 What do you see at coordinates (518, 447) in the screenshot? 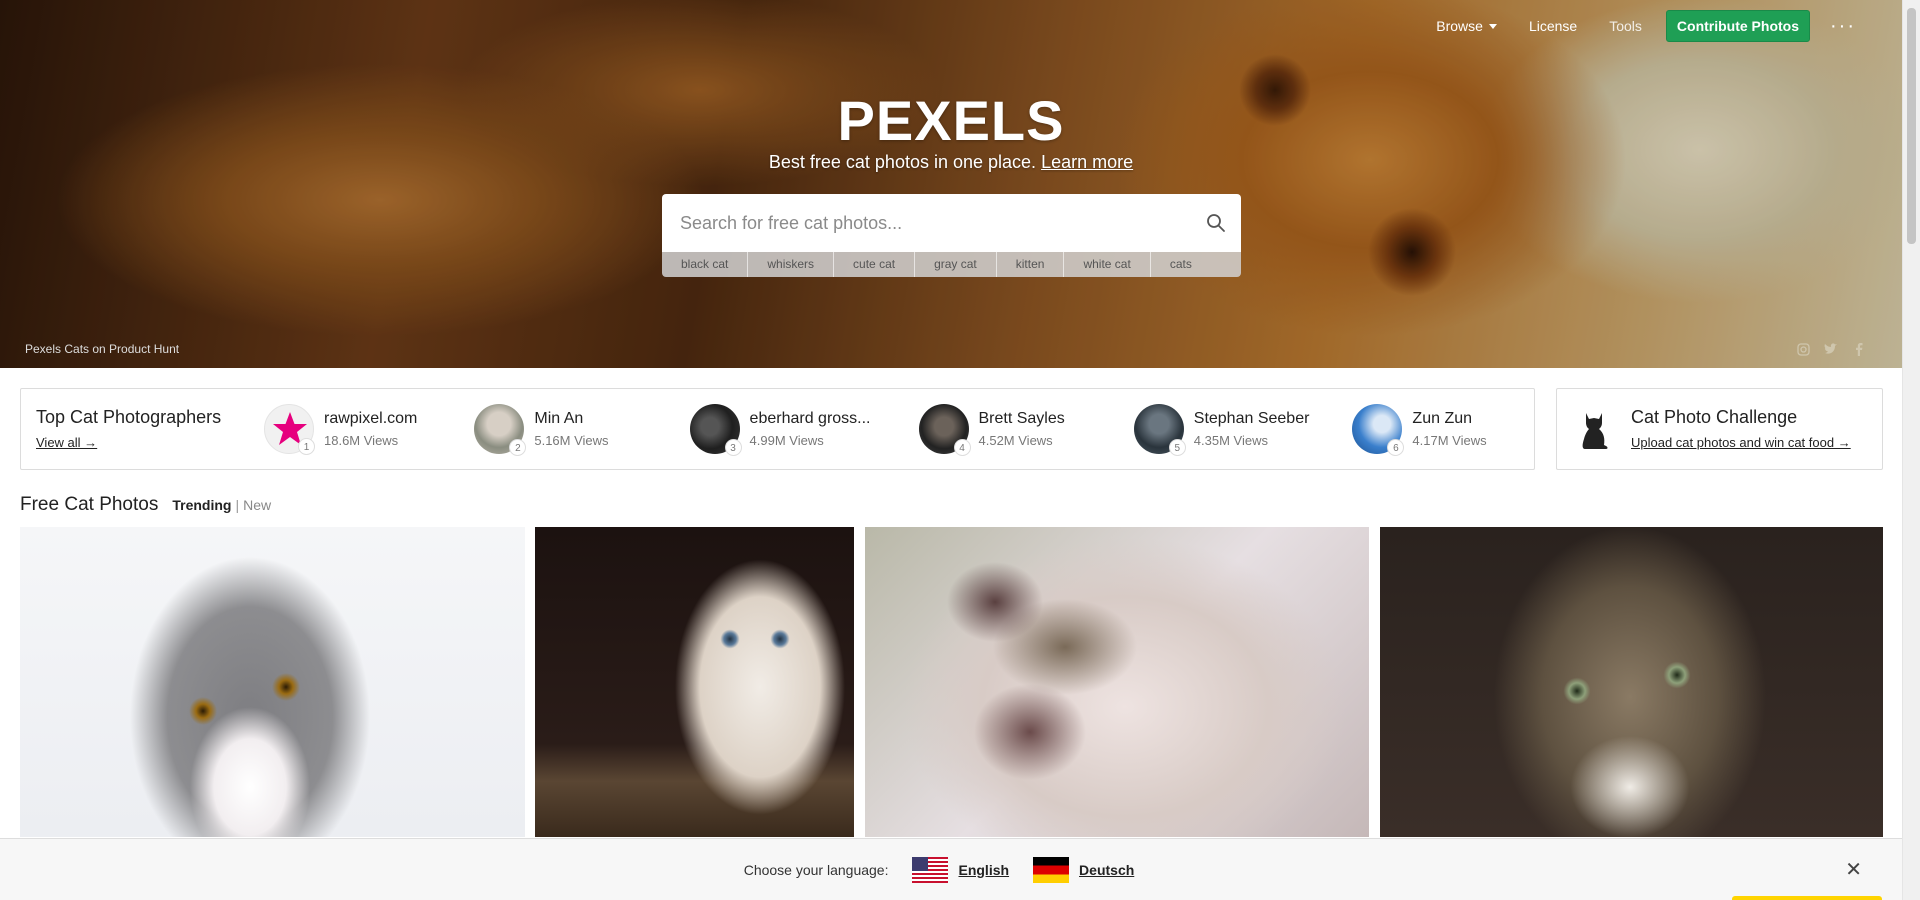
I see `rank-badge: 2` at bounding box center [518, 447].